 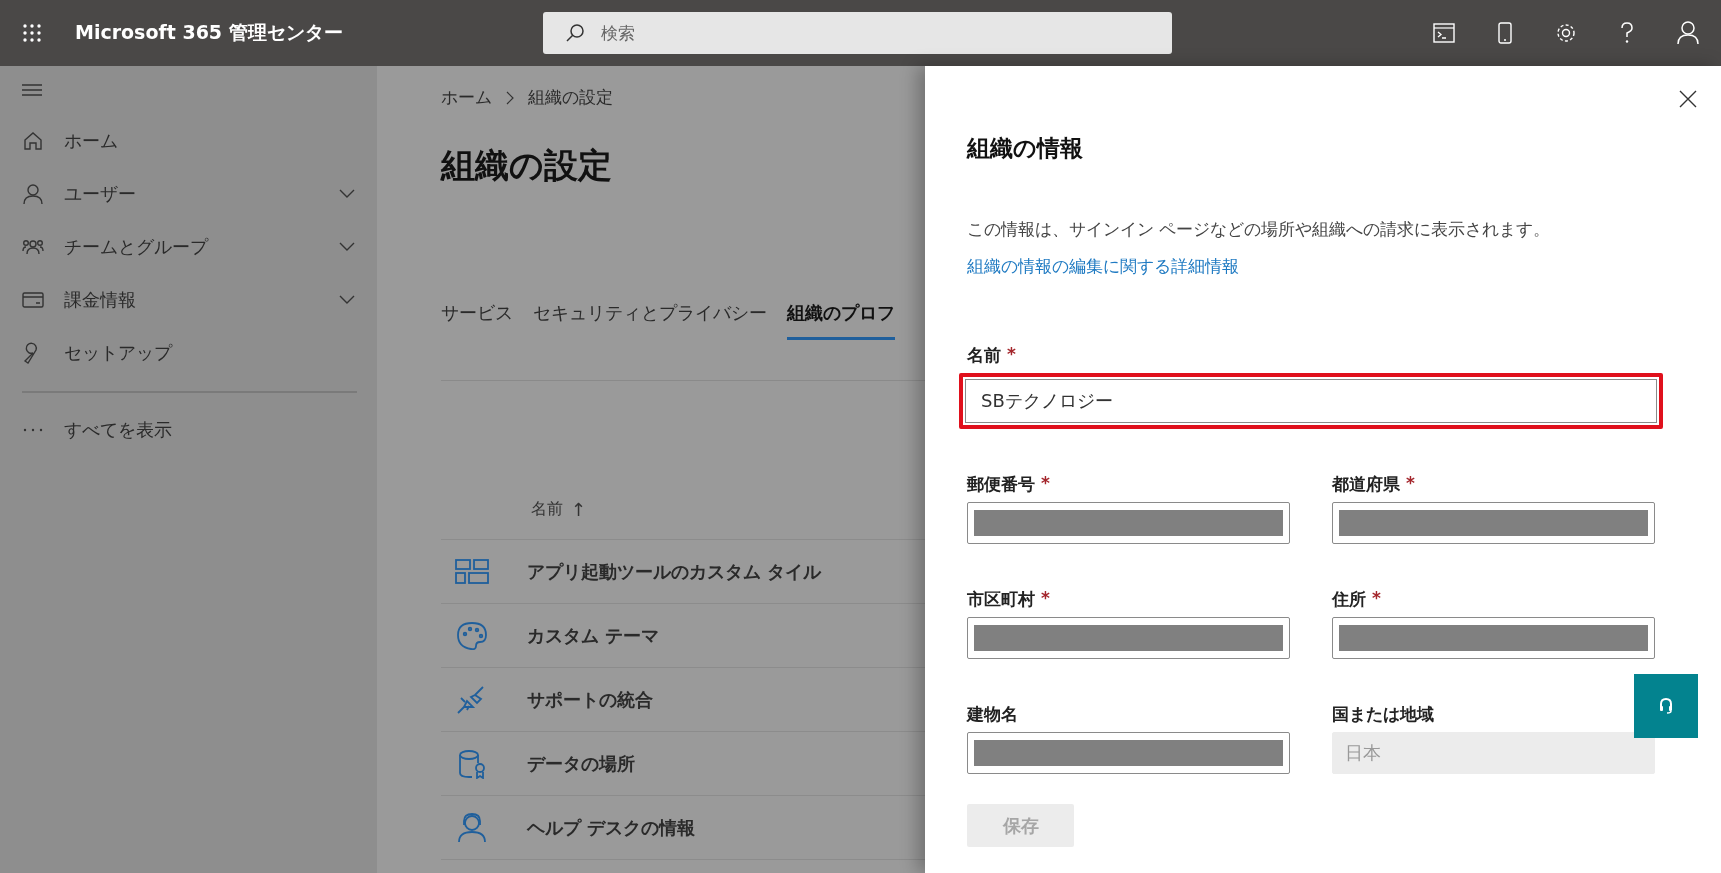 I want to click on field-label: 国または地域, so click(x=1383, y=714).